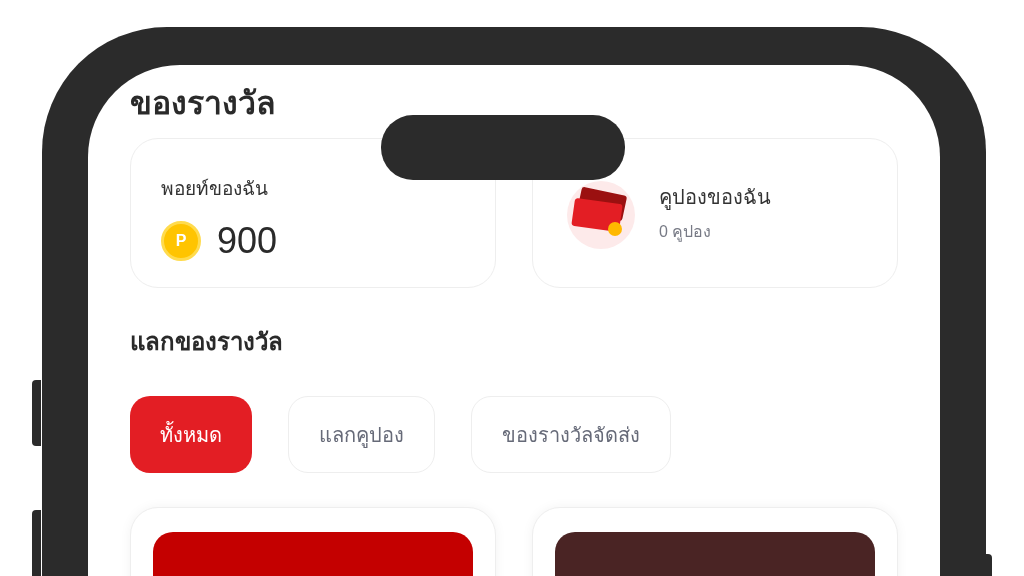 This screenshot has width=1024, height=576. Describe the element at coordinates (207, 342) in the screenshot. I see `section-title: แลกของรางวัล` at that location.